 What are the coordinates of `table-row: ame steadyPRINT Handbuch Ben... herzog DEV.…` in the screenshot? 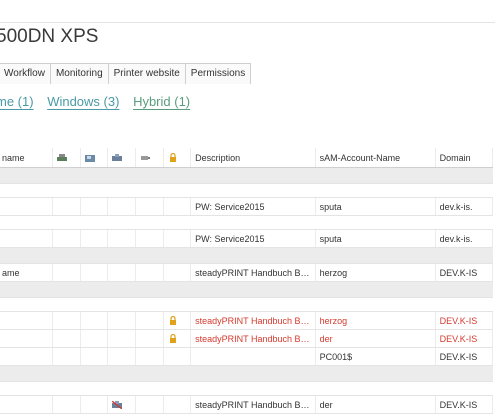 It's located at (247, 272).